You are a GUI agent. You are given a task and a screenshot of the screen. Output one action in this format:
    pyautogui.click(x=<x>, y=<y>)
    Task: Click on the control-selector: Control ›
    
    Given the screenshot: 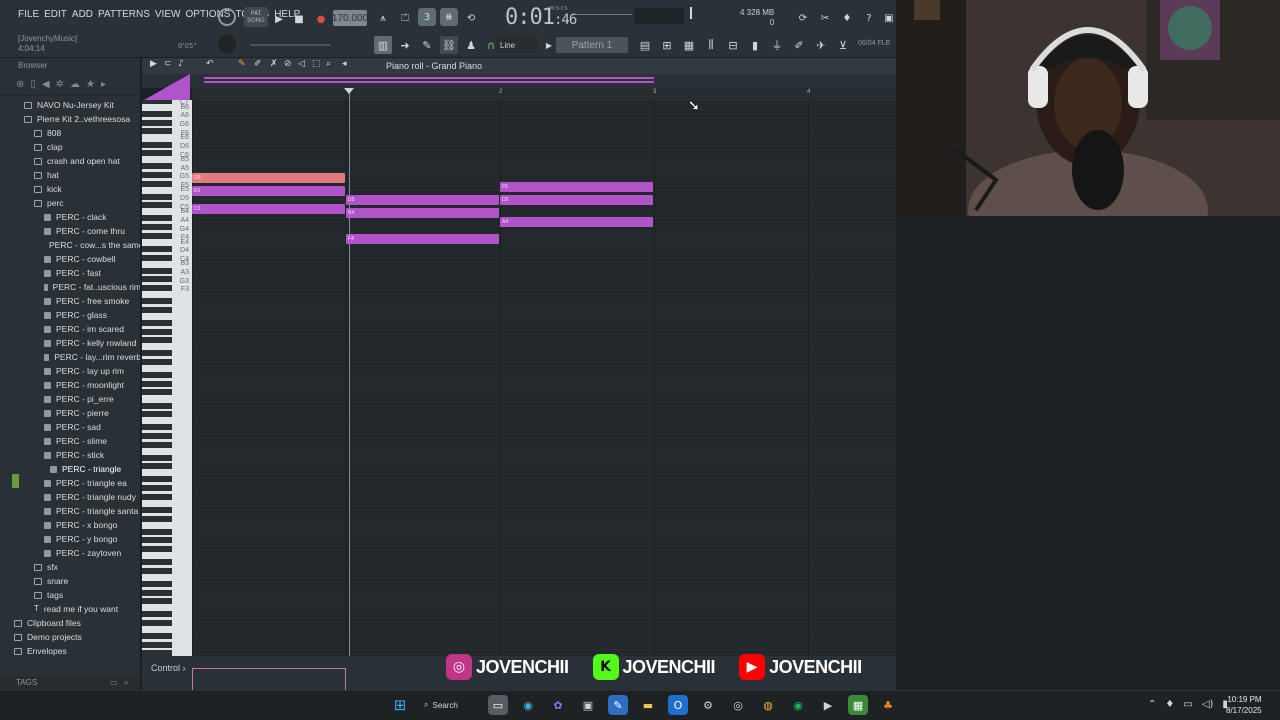 What is the action you would take?
    pyautogui.click(x=168, y=668)
    